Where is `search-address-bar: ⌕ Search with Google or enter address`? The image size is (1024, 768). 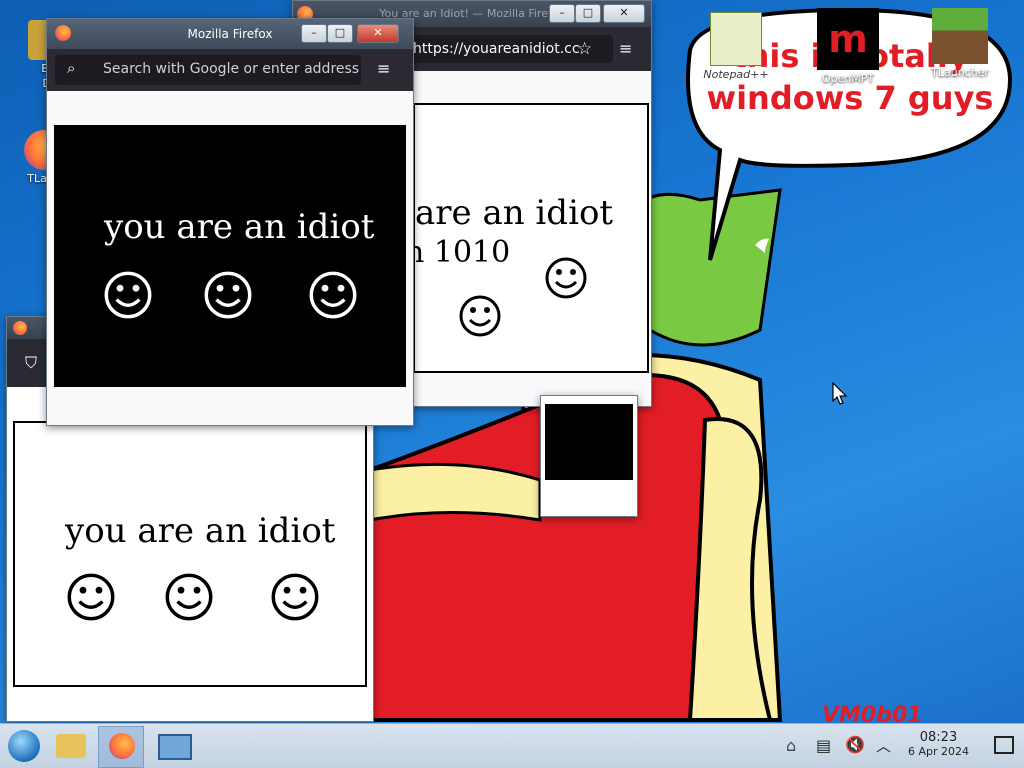 search-address-bar: ⌕ Search with Google or enter address is located at coordinates (208, 70).